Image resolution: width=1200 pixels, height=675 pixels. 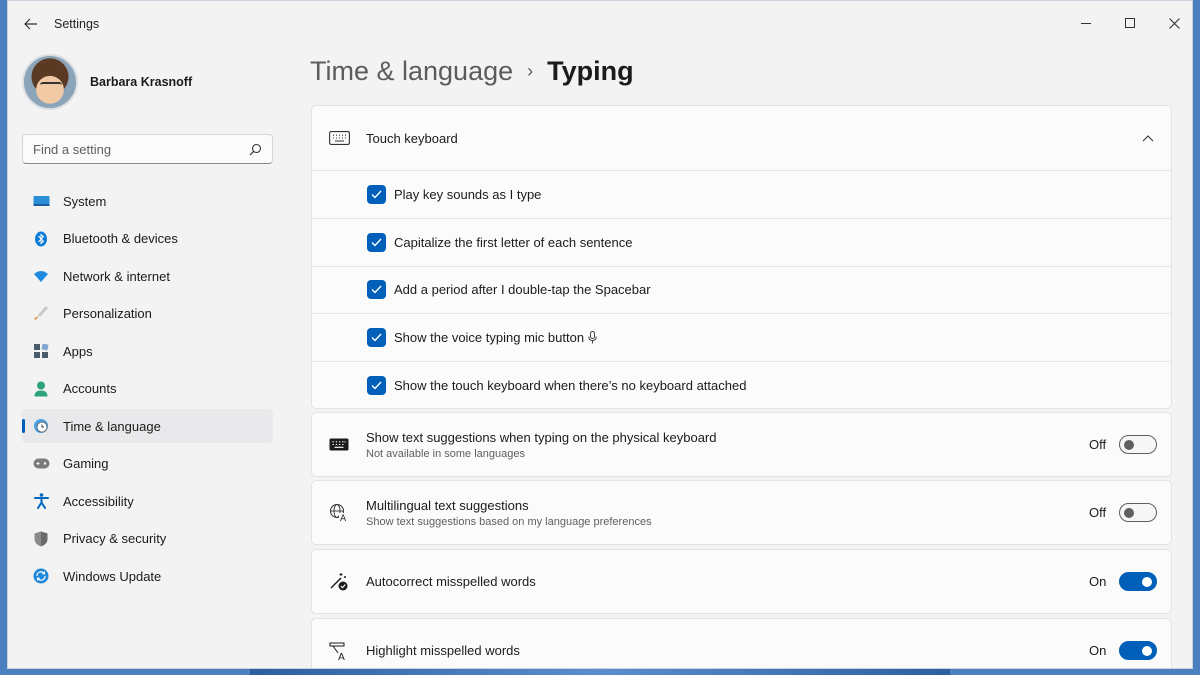 I want to click on sidebar-item-label: Gaming, so click(x=86, y=463).